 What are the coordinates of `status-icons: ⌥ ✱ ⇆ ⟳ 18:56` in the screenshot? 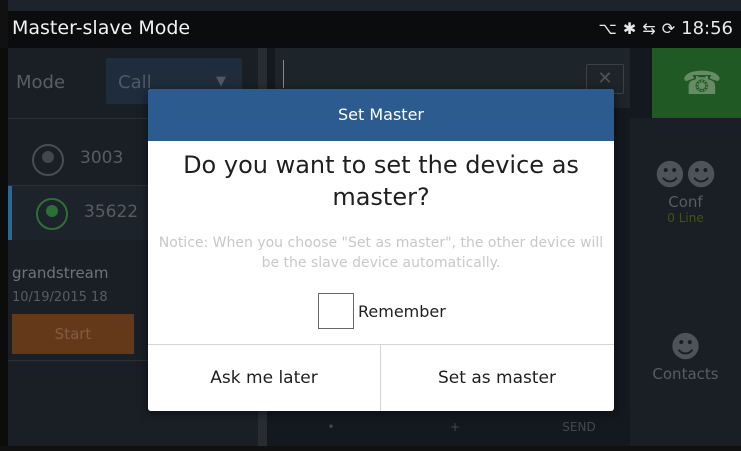 It's located at (665, 28).